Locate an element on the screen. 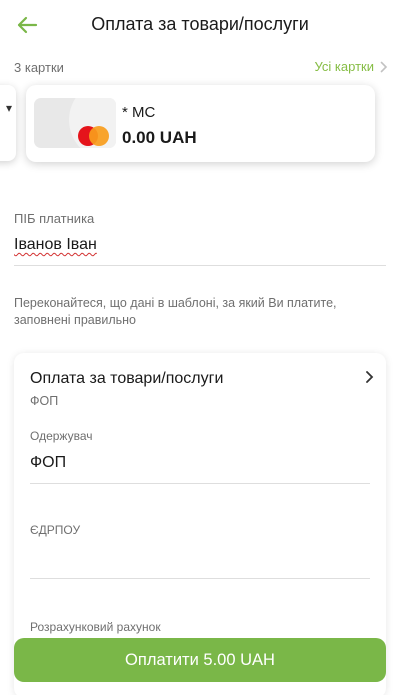 Image resolution: width=400 pixels, height=695 pixels. card-thumbnail is located at coordinates (75, 123).